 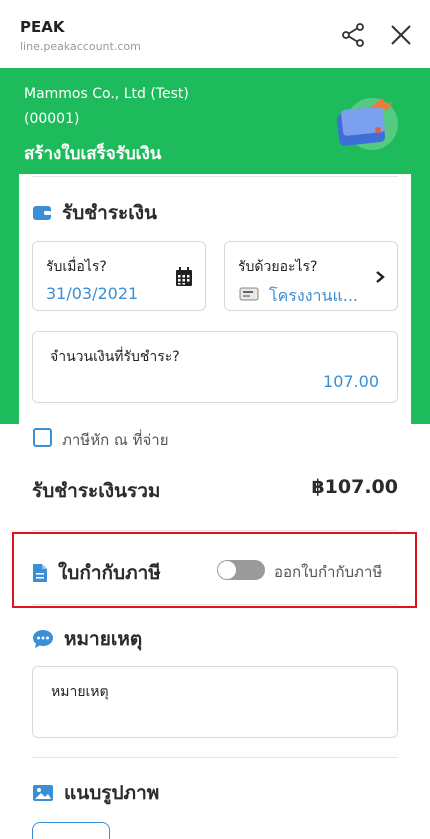 What do you see at coordinates (109, 573) in the screenshot?
I see `tax-invoice-section-title: ใบกำกับภาษี` at bounding box center [109, 573].